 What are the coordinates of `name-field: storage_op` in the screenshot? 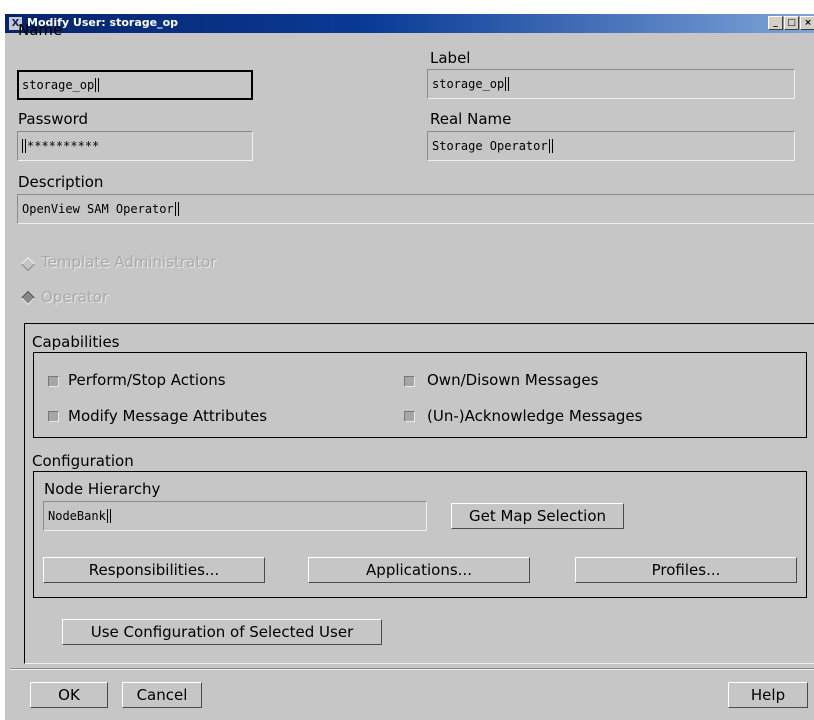 It's located at (135, 85).